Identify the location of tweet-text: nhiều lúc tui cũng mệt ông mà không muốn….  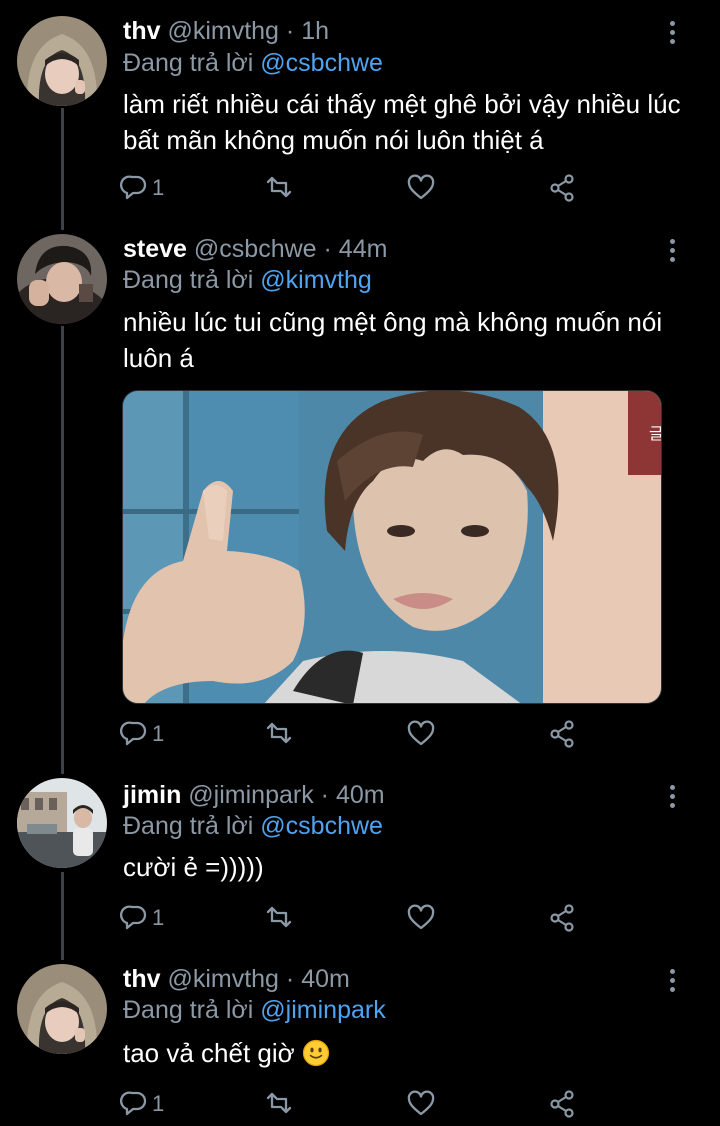
(393, 340).